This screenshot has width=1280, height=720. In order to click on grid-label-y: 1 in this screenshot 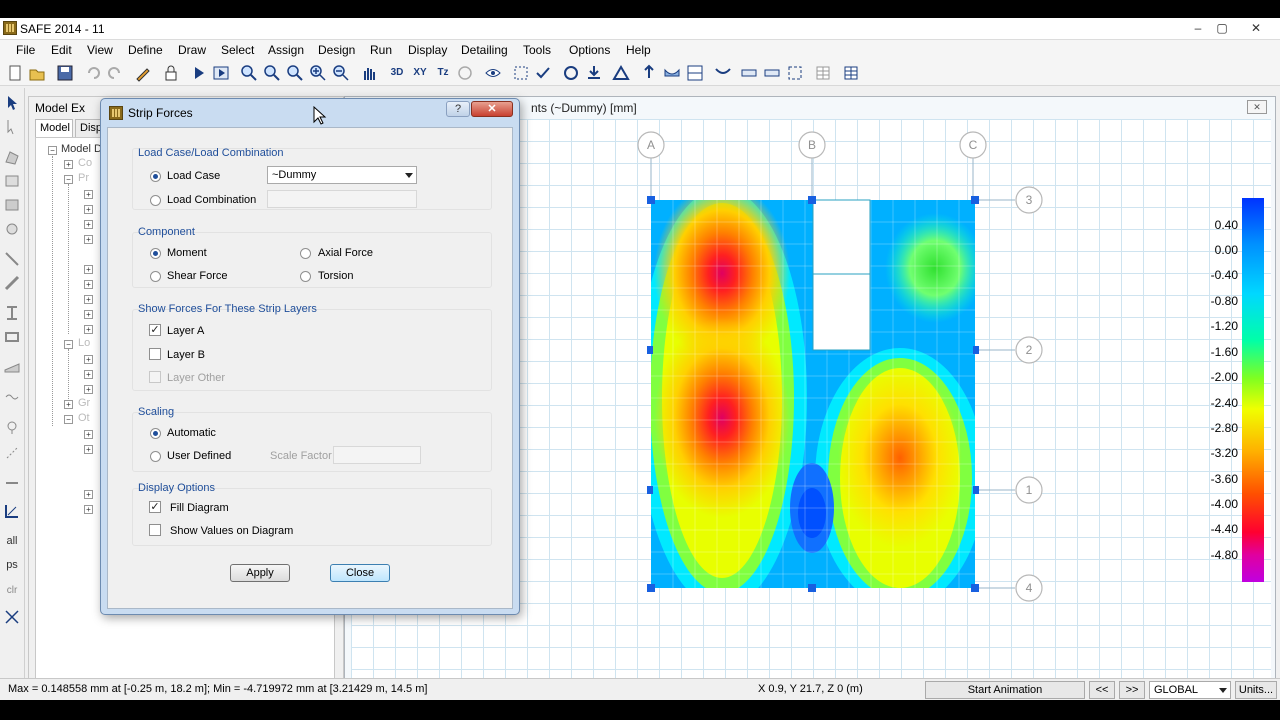, I will do `click(1029, 490)`.